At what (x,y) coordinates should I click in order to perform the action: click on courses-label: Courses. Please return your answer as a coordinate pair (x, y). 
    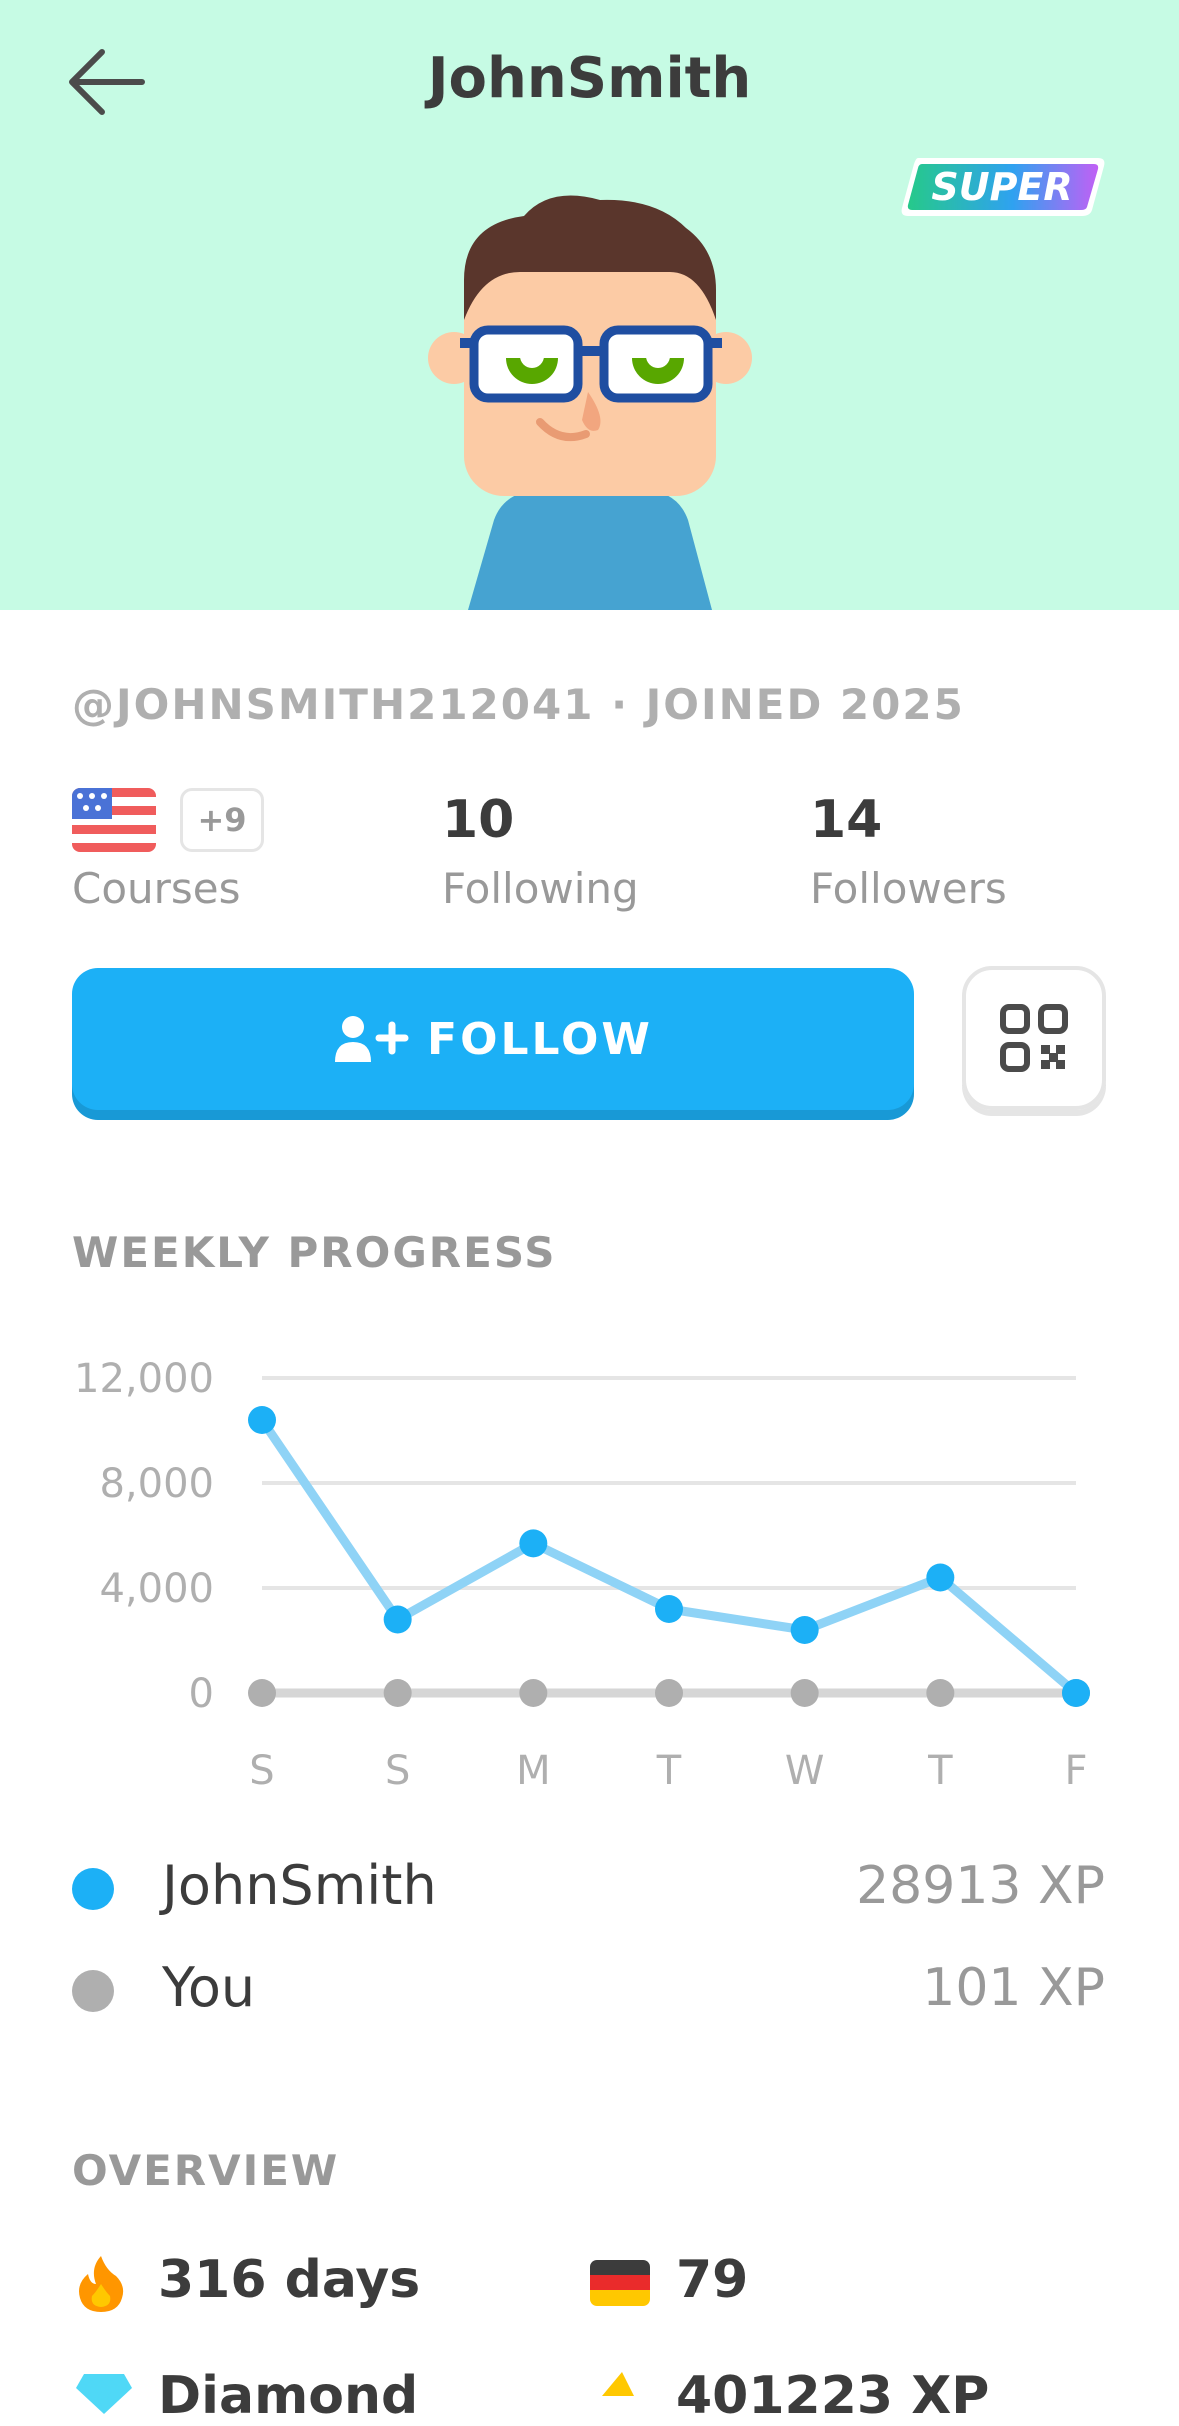
    Looking at the image, I should click on (156, 888).